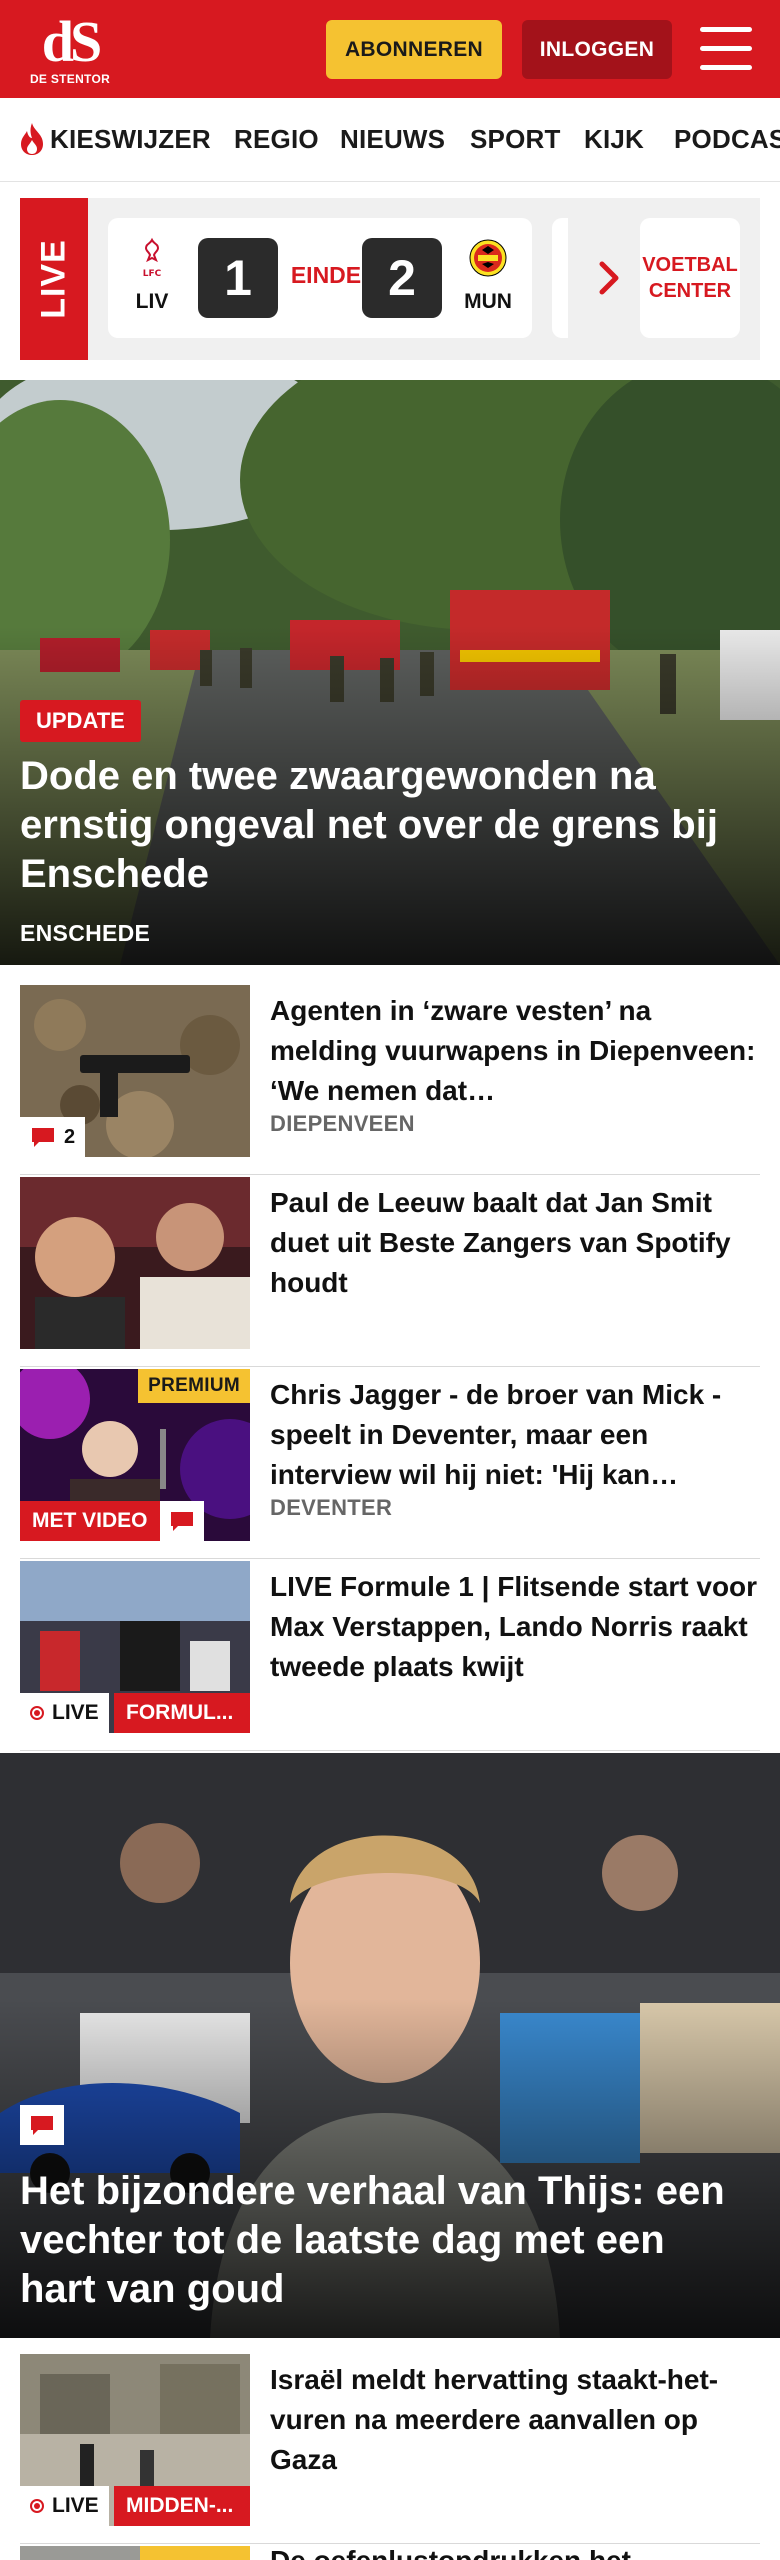 The width and height of the screenshot is (780, 2560). I want to click on nav-item-nieuws: NIEUWS, so click(392, 139).